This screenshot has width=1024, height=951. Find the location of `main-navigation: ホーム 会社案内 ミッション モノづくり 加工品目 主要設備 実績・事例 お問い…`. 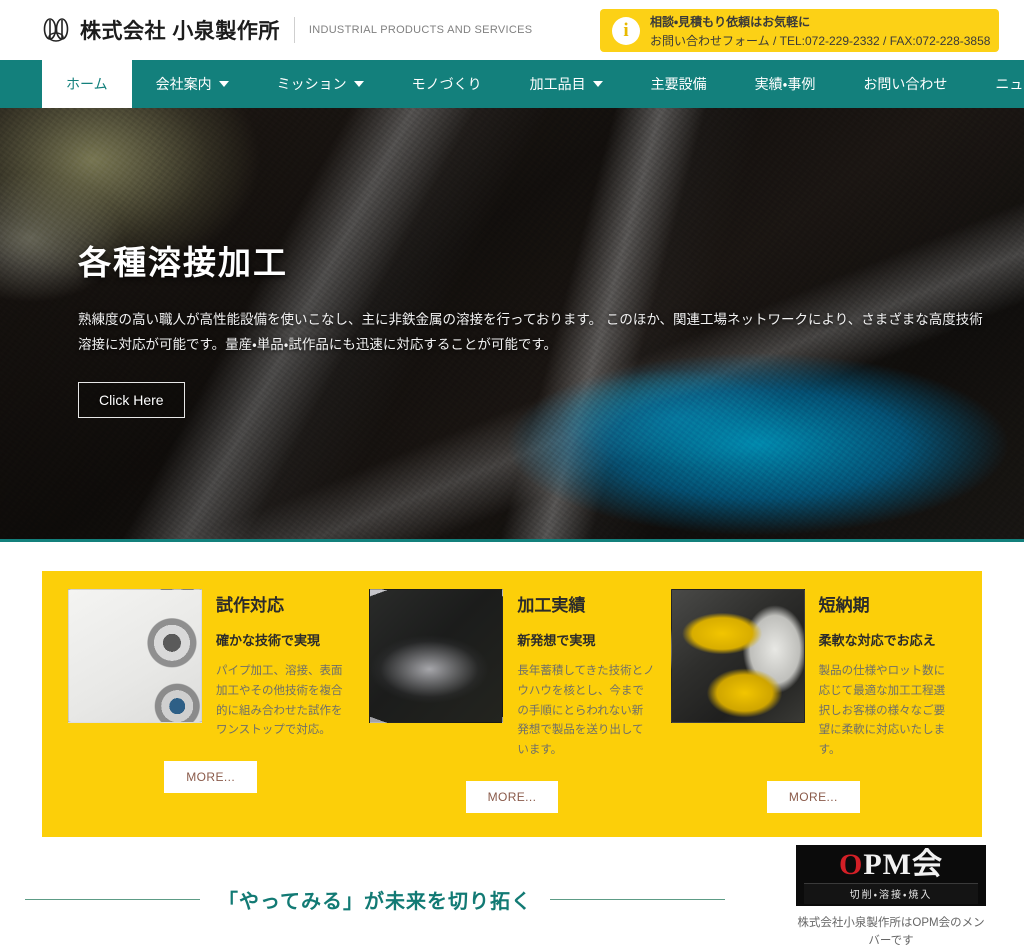

main-navigation: ホーム 会社案内 ミッション モノづくり 加工品目 主要設備 実績・事例 お問い… is located at coordinates (512, 84).